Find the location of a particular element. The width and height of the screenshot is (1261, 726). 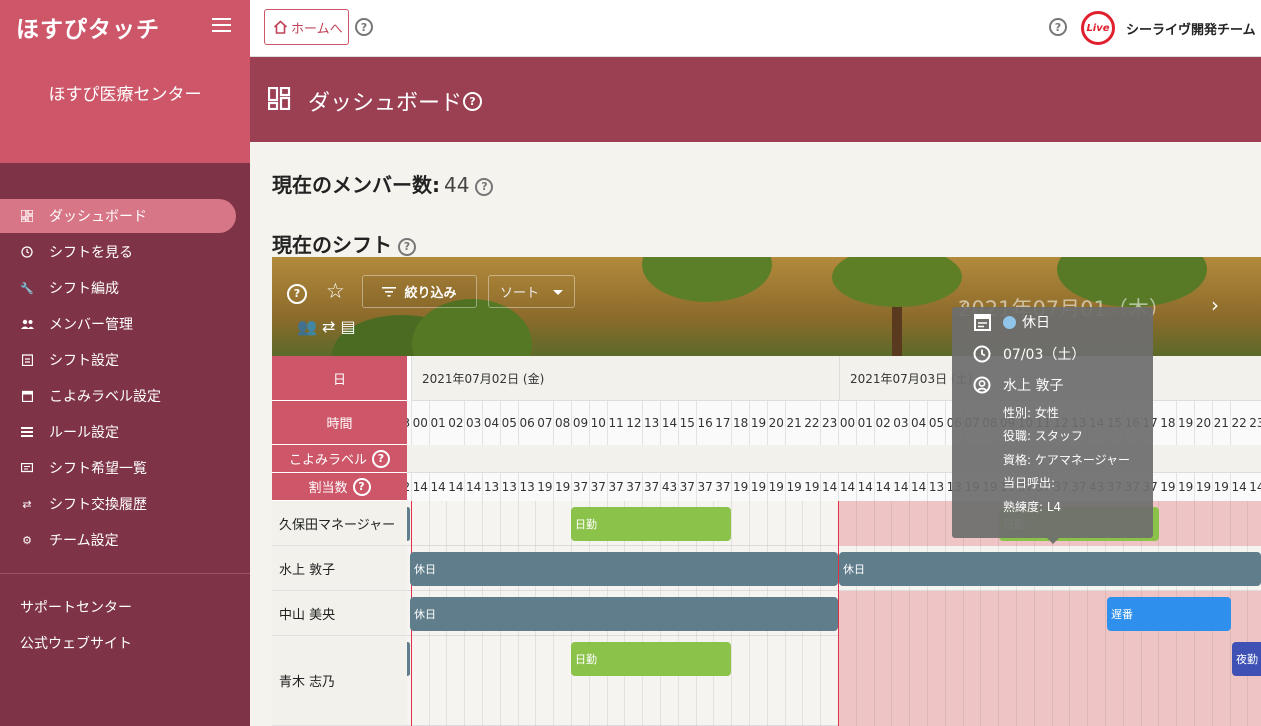

sidebar-item-shift-view: シフトを見る is located at coordinates (118, 252).